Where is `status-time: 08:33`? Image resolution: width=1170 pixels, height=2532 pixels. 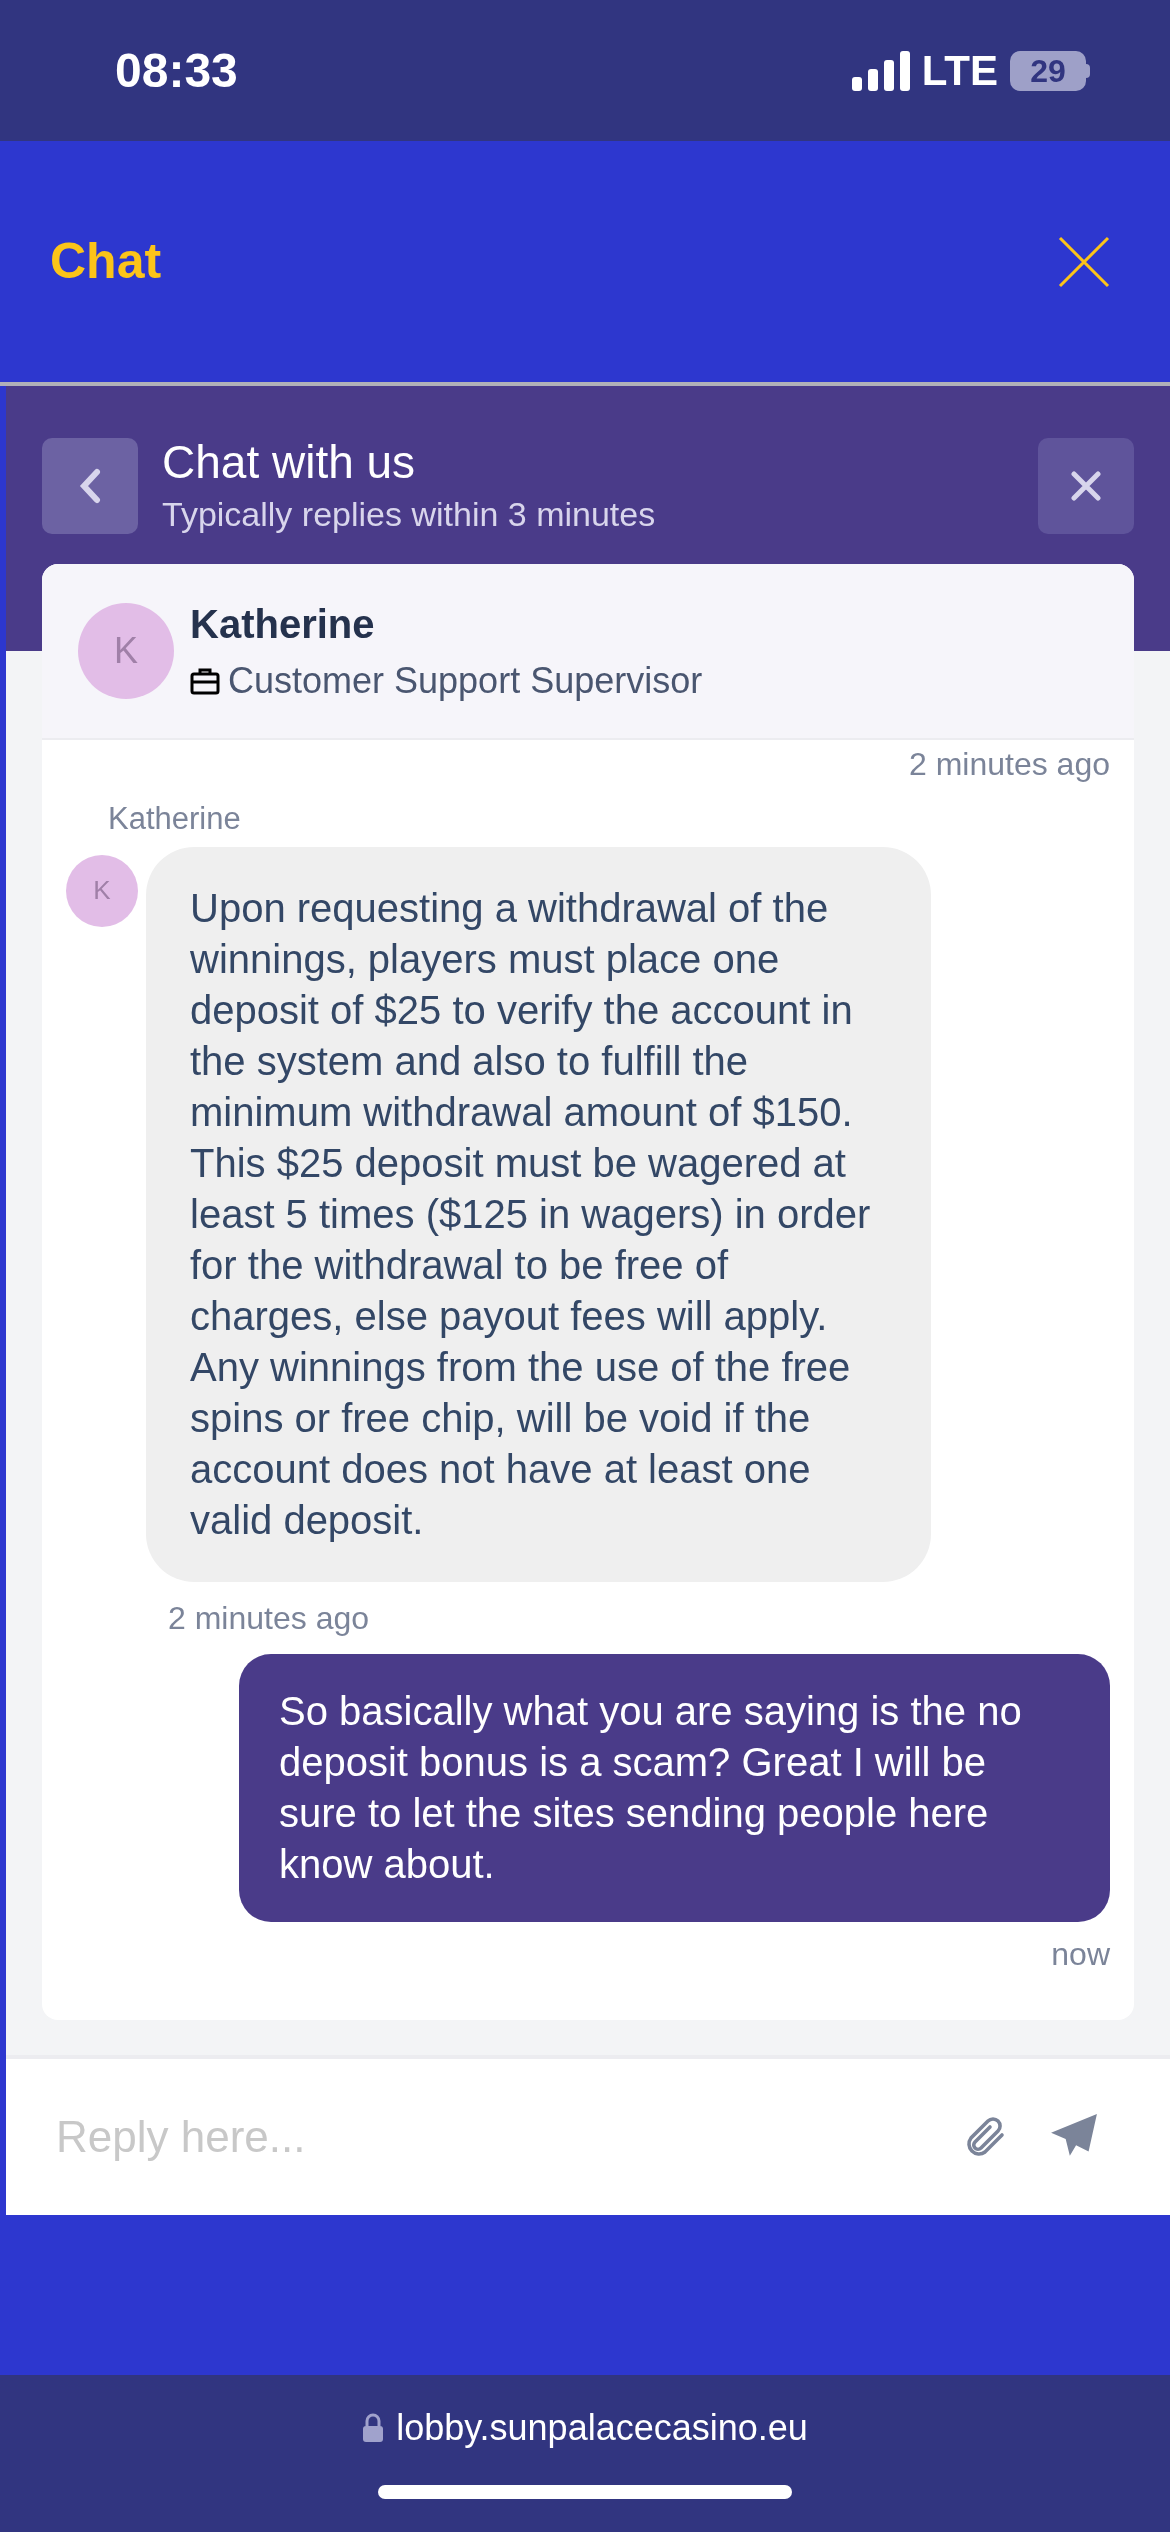
status-time: 08:33 is located at coordinates (176, 70).